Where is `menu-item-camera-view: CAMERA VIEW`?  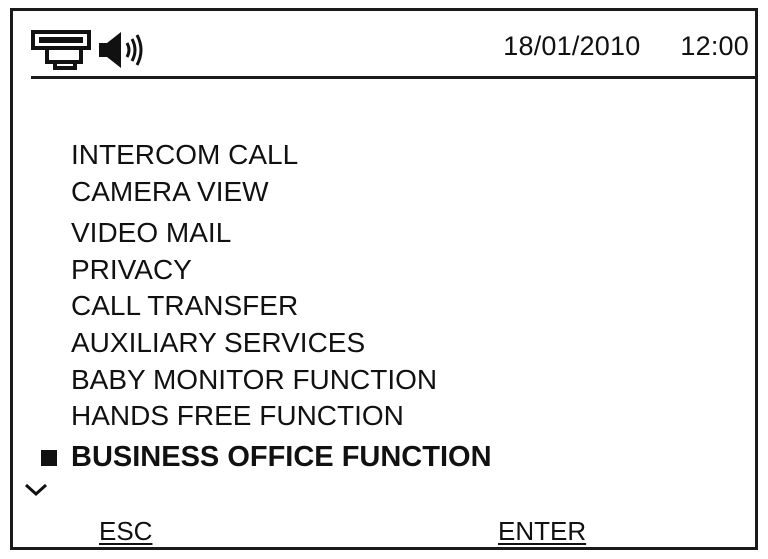 menu-item-camera-view: CAMERA VIEW is located at coordinates (170, 192).